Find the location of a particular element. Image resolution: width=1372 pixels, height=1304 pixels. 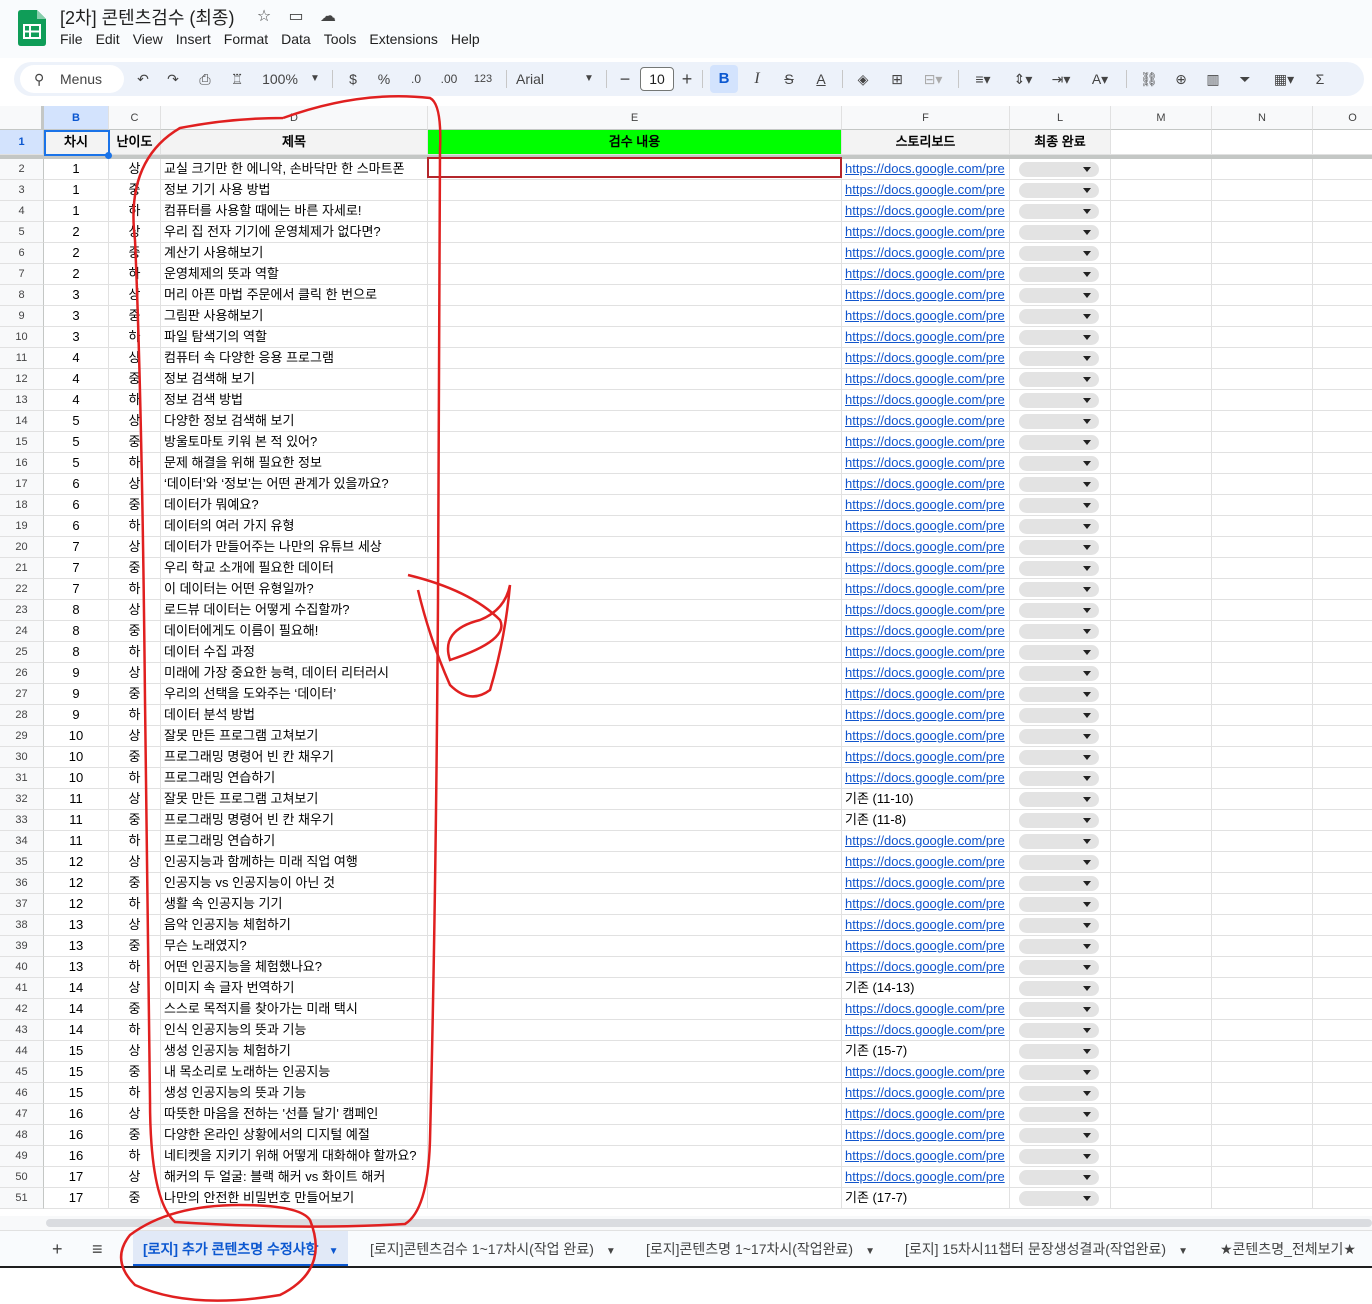

cell-chasi: 5 is located at coordinates (76, 463).